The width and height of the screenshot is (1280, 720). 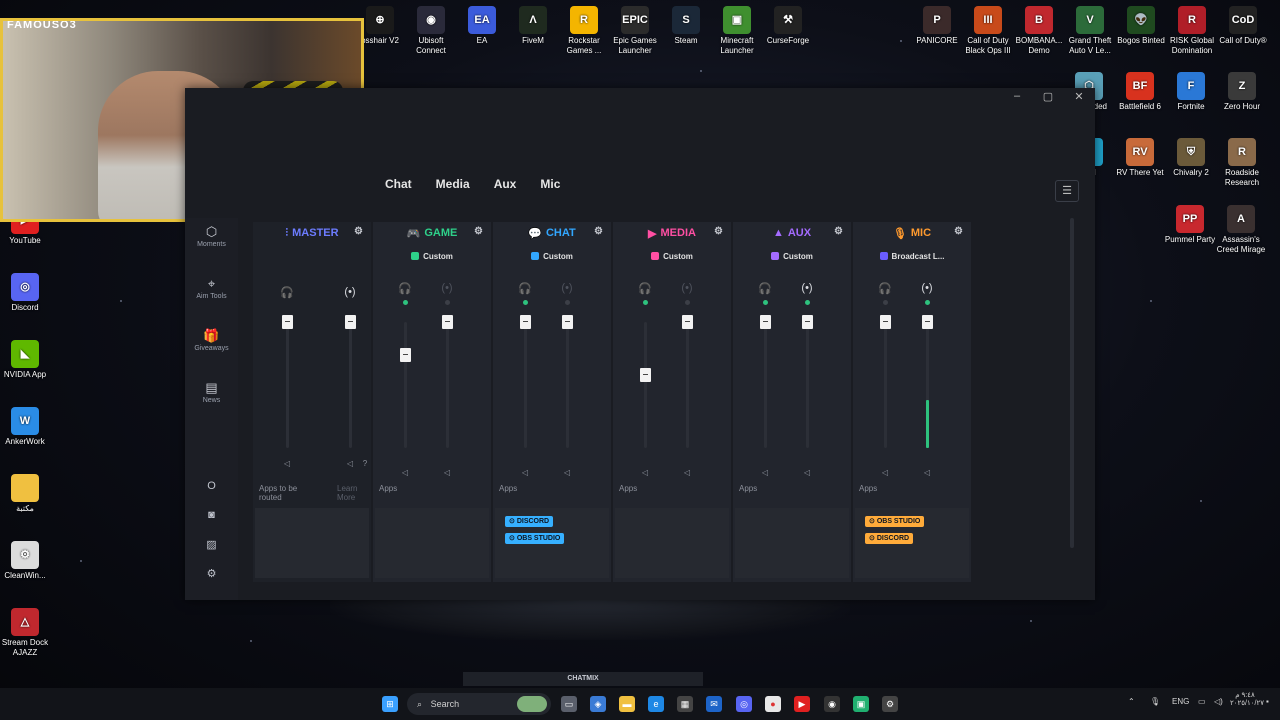 What do you see at coordinates (211, 544) in the screenshot?
I see `image-icon: ▨` at bounding box center [211, 544].